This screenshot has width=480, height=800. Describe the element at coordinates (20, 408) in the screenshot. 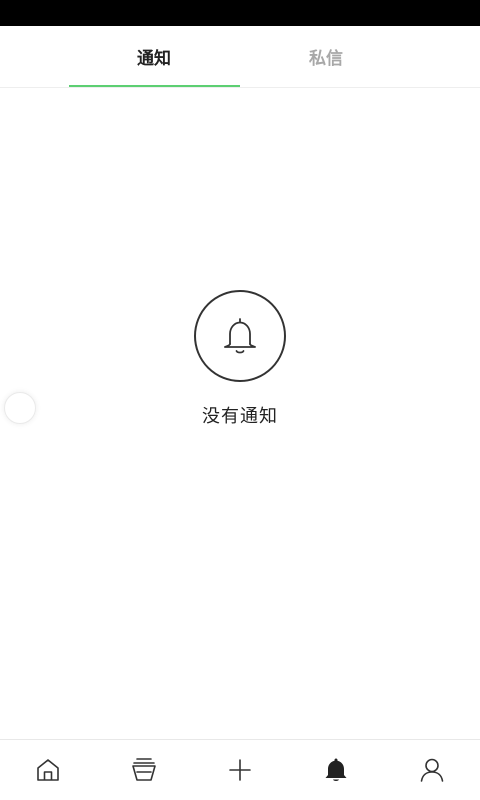

I see `floating-assistive-button` at that location.